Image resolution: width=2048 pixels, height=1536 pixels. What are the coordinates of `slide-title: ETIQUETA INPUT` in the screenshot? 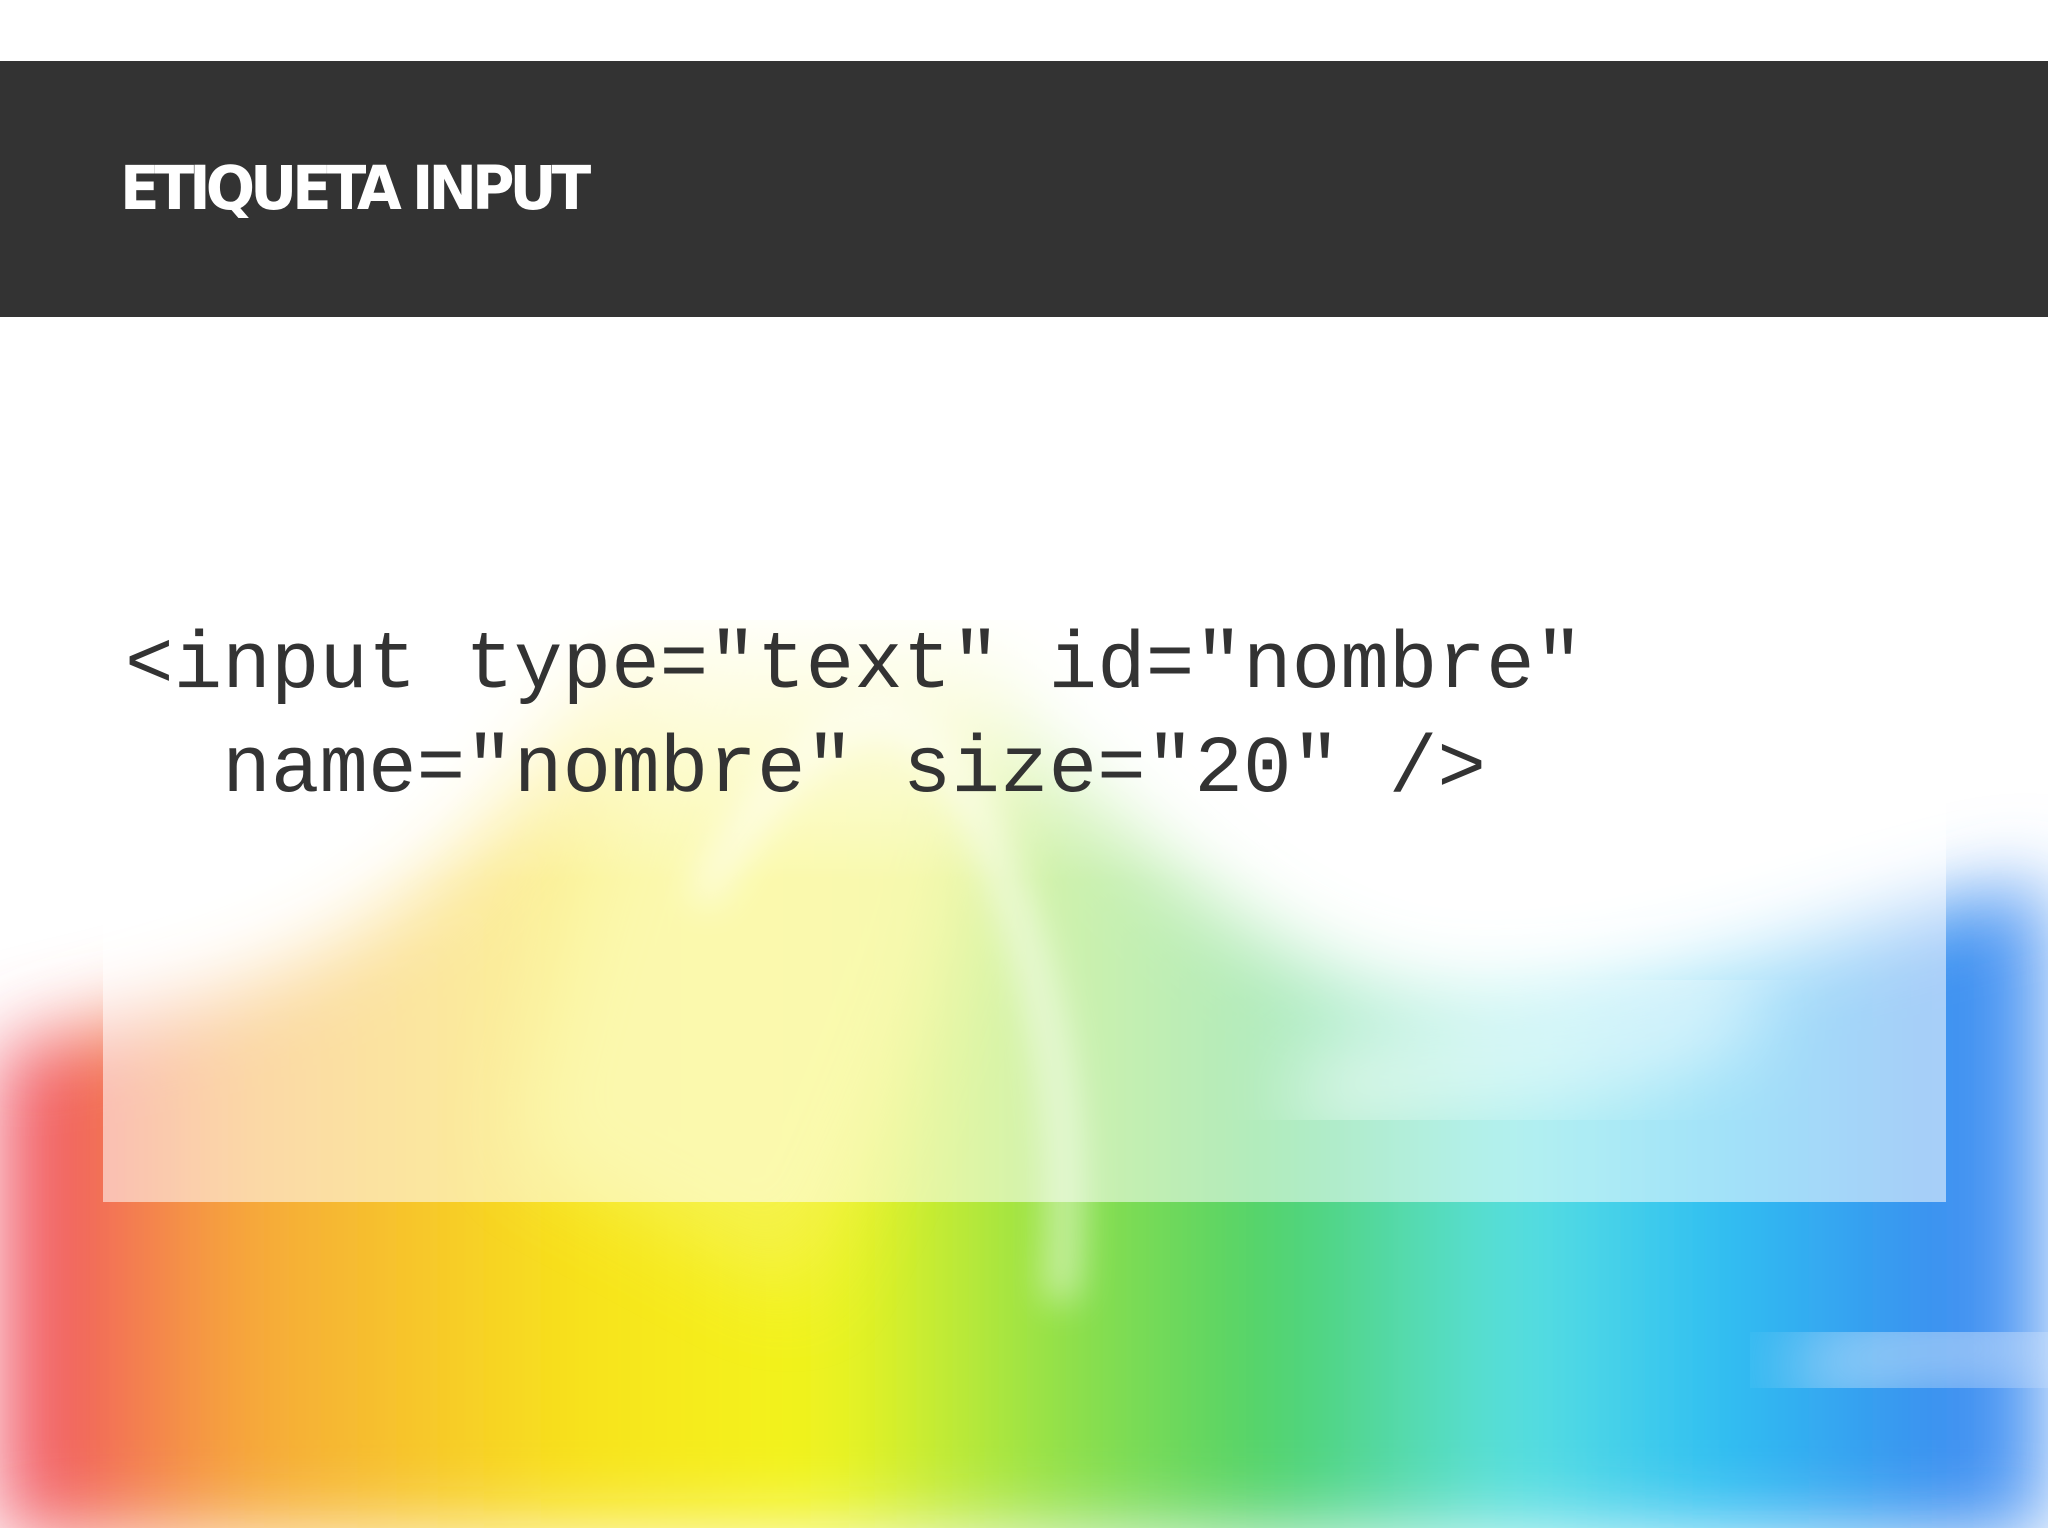 It's located at (355, 188).